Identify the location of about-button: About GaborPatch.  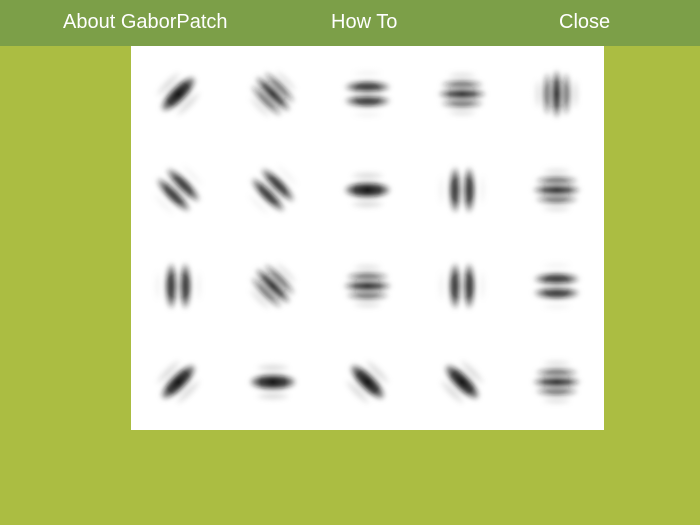
(145, 23).